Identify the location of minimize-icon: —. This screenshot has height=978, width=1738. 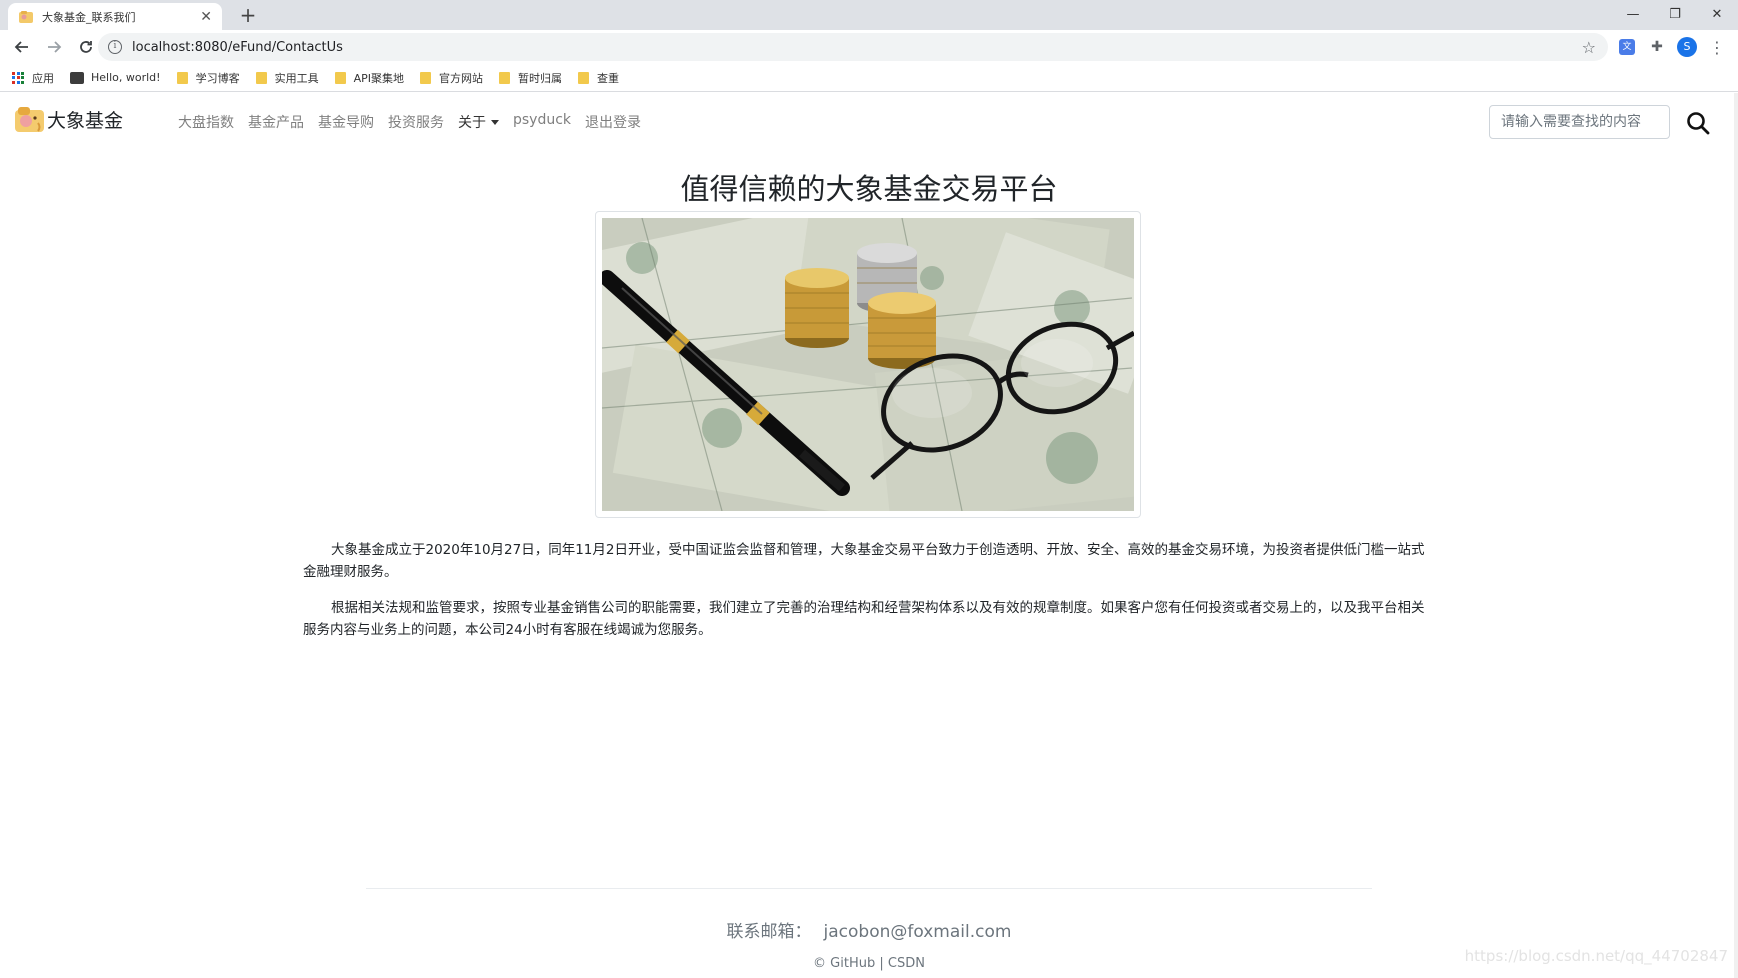
(1633, 14).